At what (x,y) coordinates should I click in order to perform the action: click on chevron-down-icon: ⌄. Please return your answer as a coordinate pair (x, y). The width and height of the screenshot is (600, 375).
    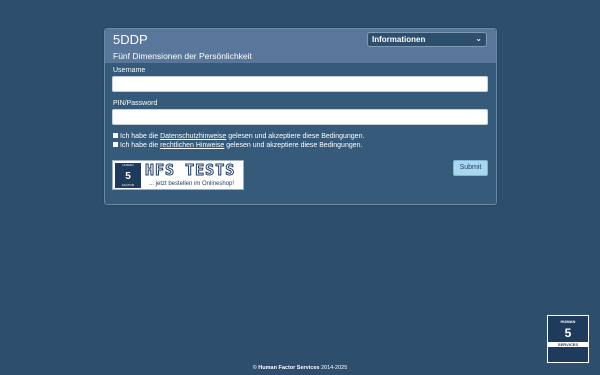
    Looking at the image, I should click on (478, 38).